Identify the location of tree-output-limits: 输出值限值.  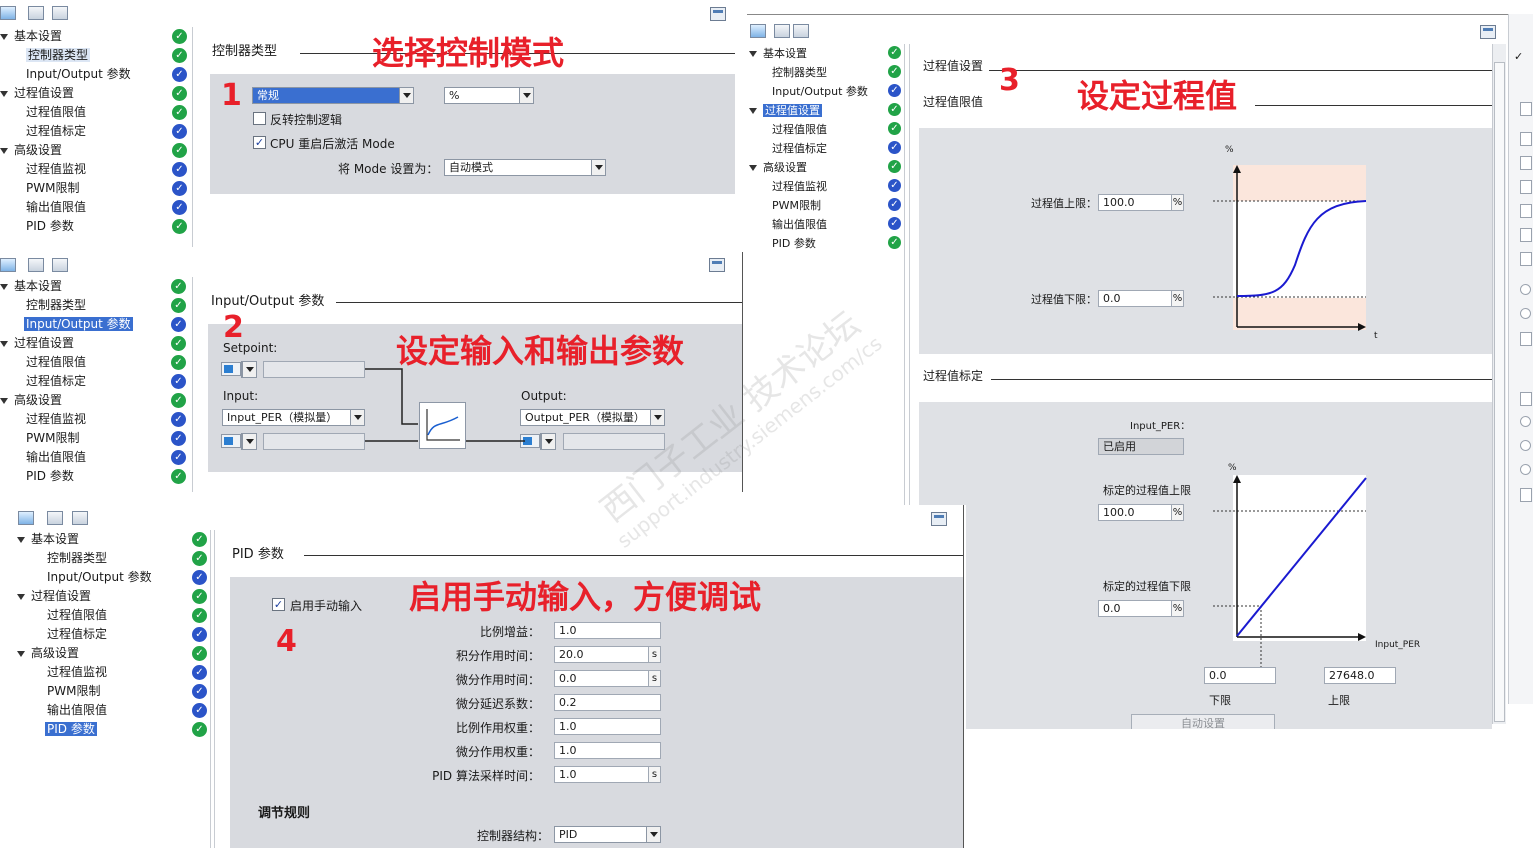
(56, 207).